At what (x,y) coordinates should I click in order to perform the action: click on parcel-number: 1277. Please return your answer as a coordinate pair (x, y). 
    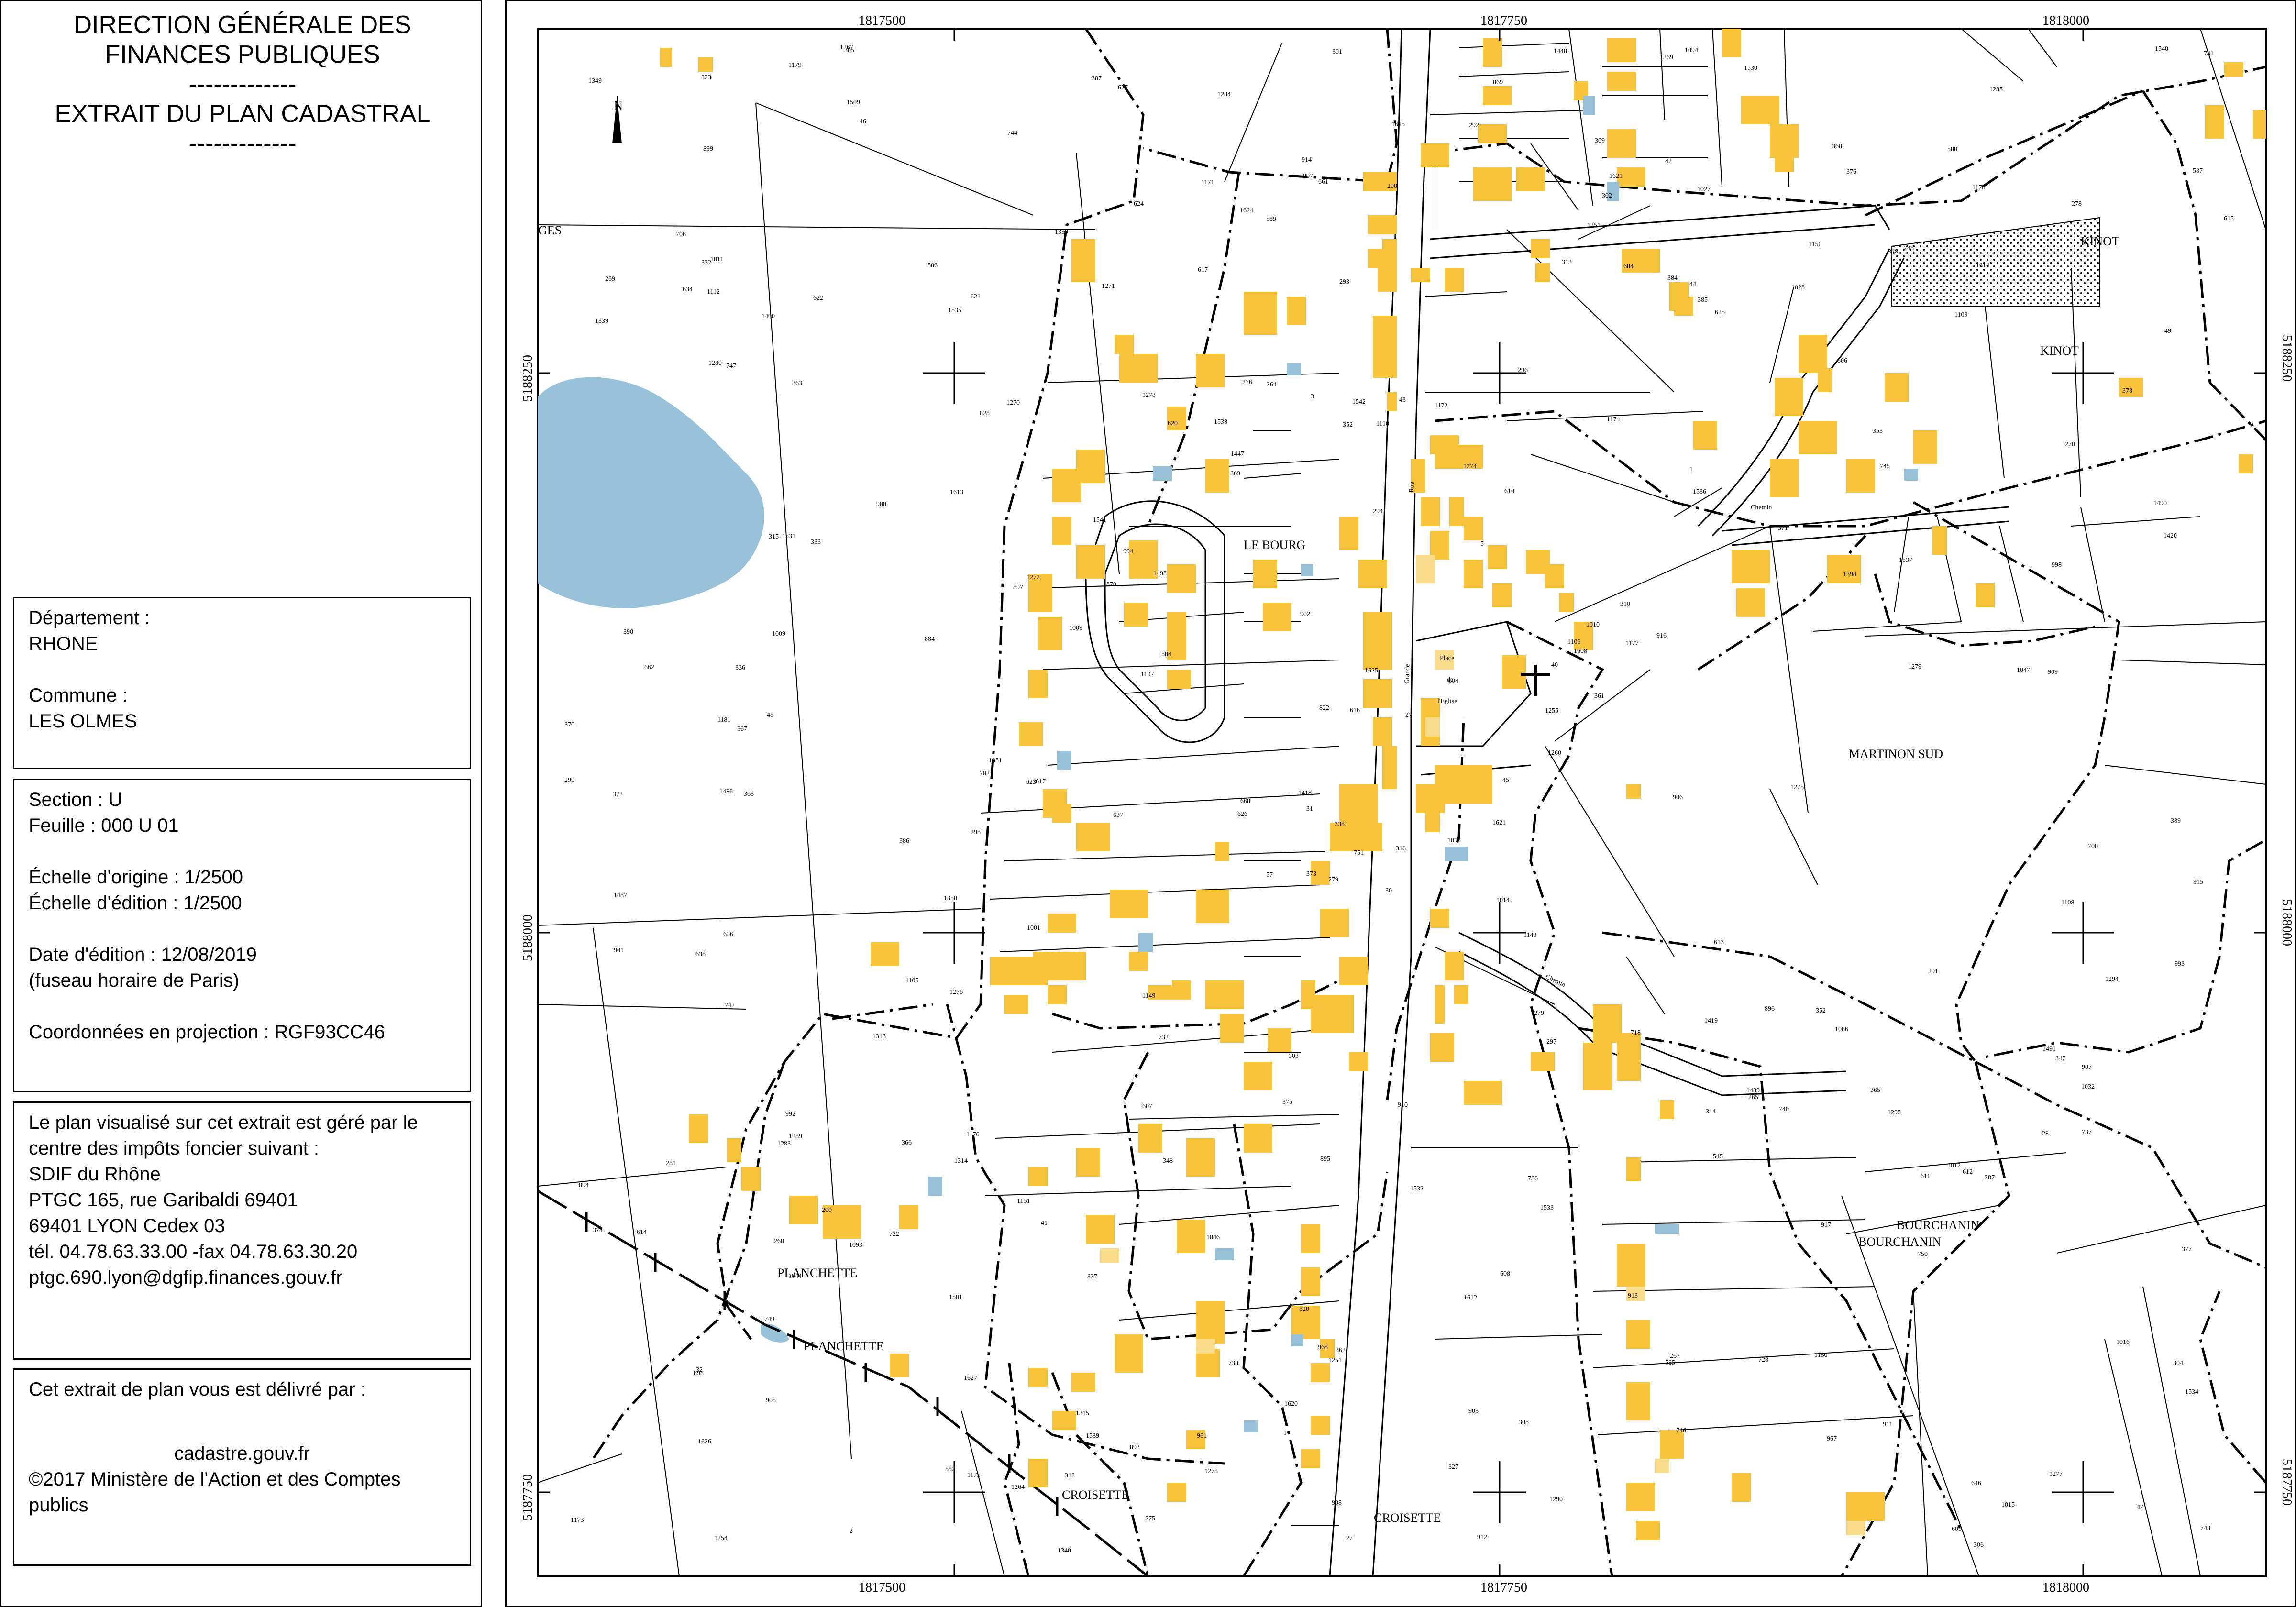
    Looking at the image, I should click on (2056, 1474).